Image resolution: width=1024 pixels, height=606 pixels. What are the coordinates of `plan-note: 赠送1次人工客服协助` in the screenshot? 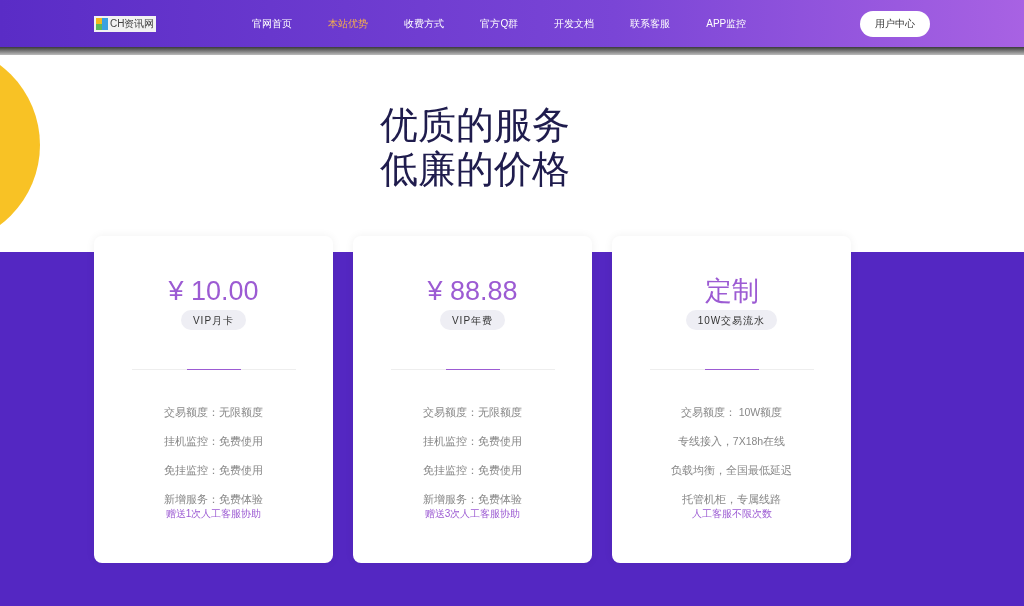 It's located at (213, 514).